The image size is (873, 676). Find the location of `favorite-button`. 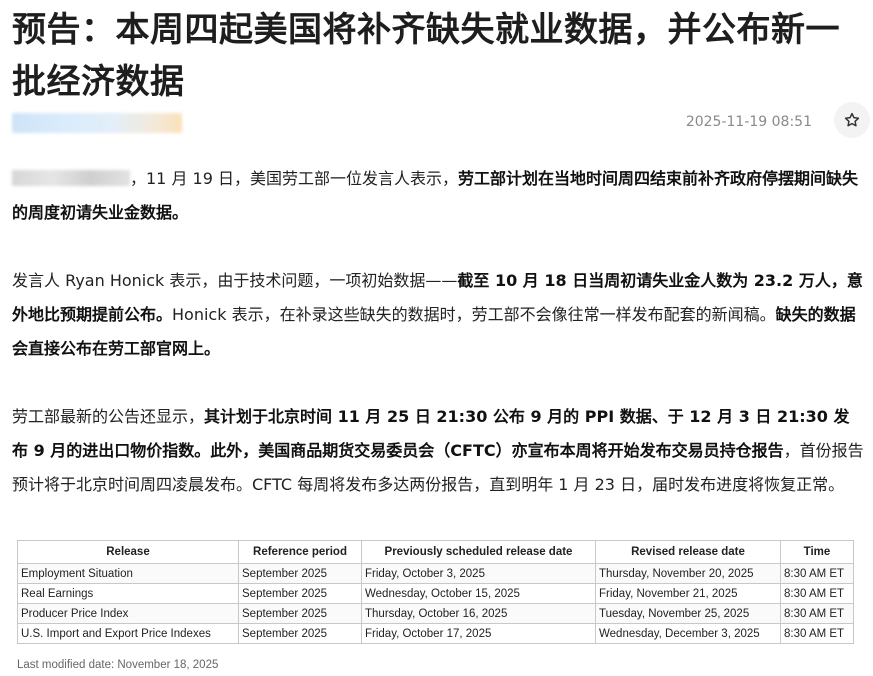

favorite-button is located at coordinates (852, 120).